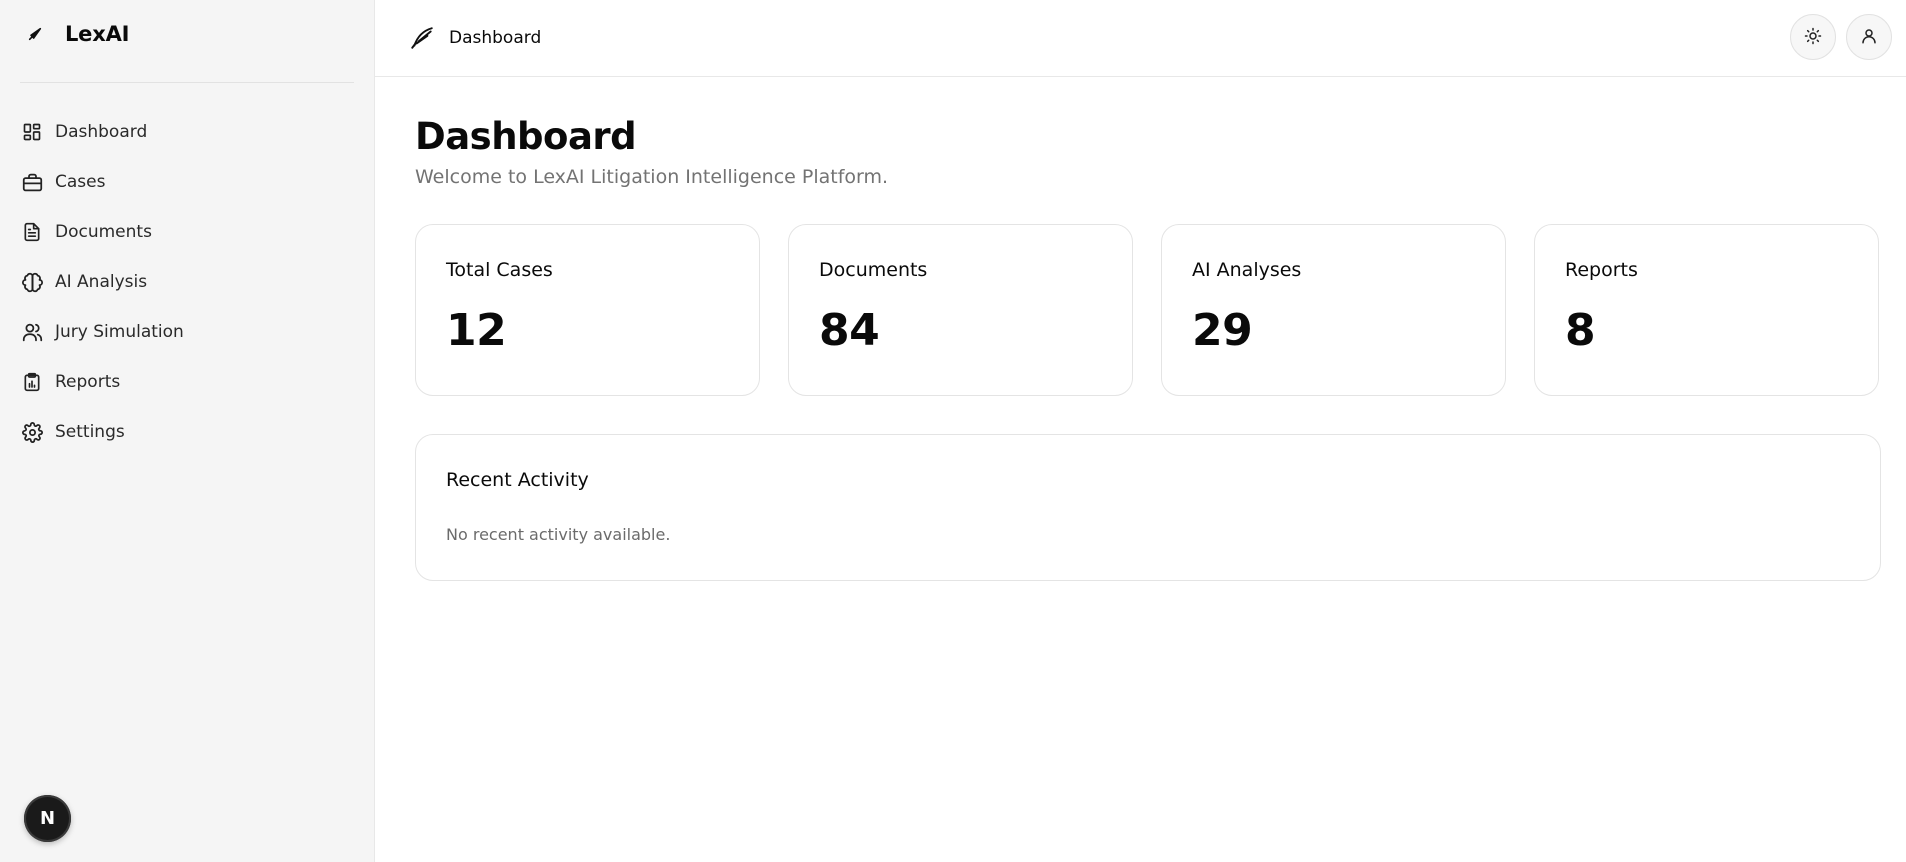  Describe the element at coordinates (88, 382) in the screenshot. I see `sidebar-item-label: Reports` at that location.